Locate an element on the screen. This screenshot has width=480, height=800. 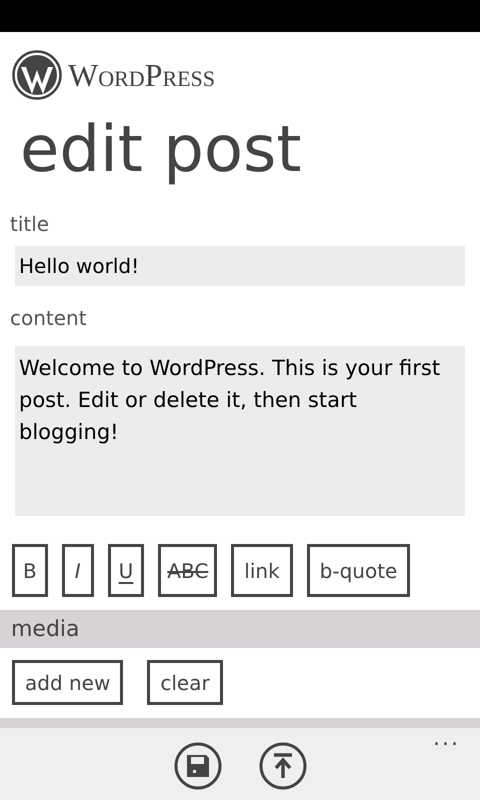
logo-text: WordPress is located at coordinates (142, 75).